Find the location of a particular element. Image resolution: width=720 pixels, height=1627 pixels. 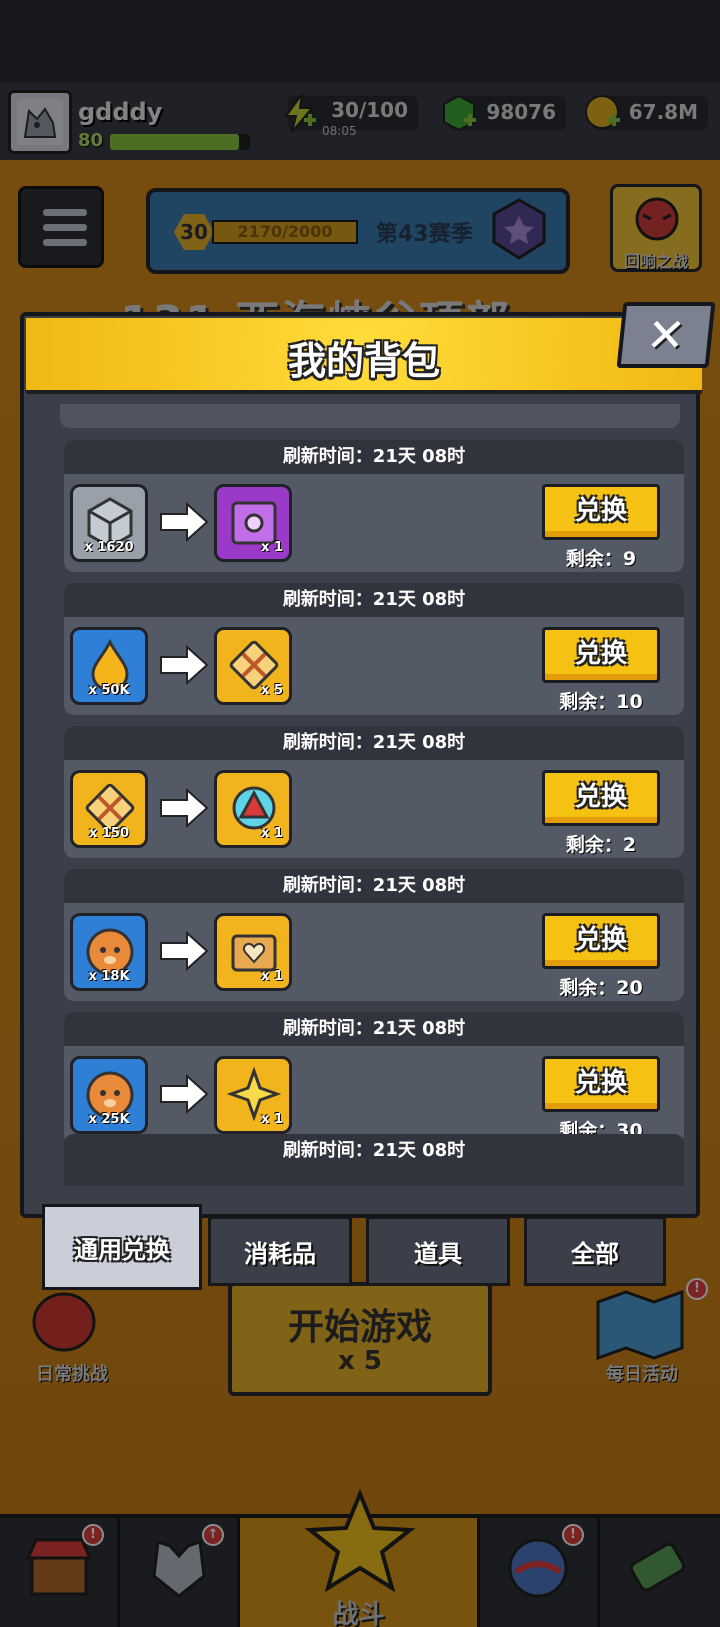

remaining-count: 剩余：20 is located at coordinates (601, 988).